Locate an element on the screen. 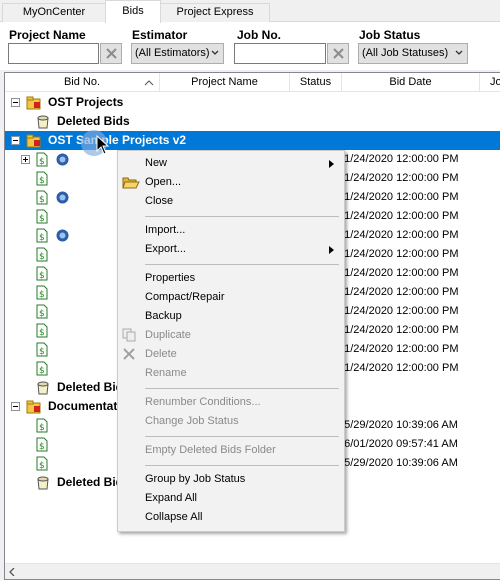  menu-item-change-job-status: Change Job Status is located at coordinates (231, 421).